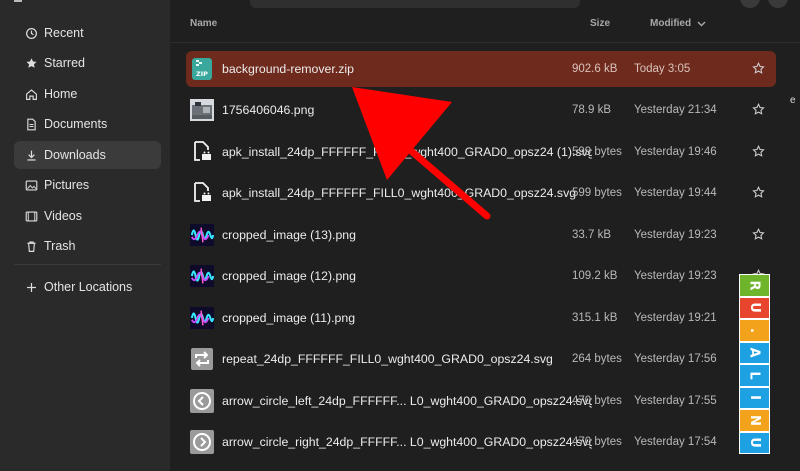 The height and width of the screenshot is (471, 800). Describe the element at coordinates (591, 235) in the screenshot. I see `file-size: 33.7 kB` at that location.